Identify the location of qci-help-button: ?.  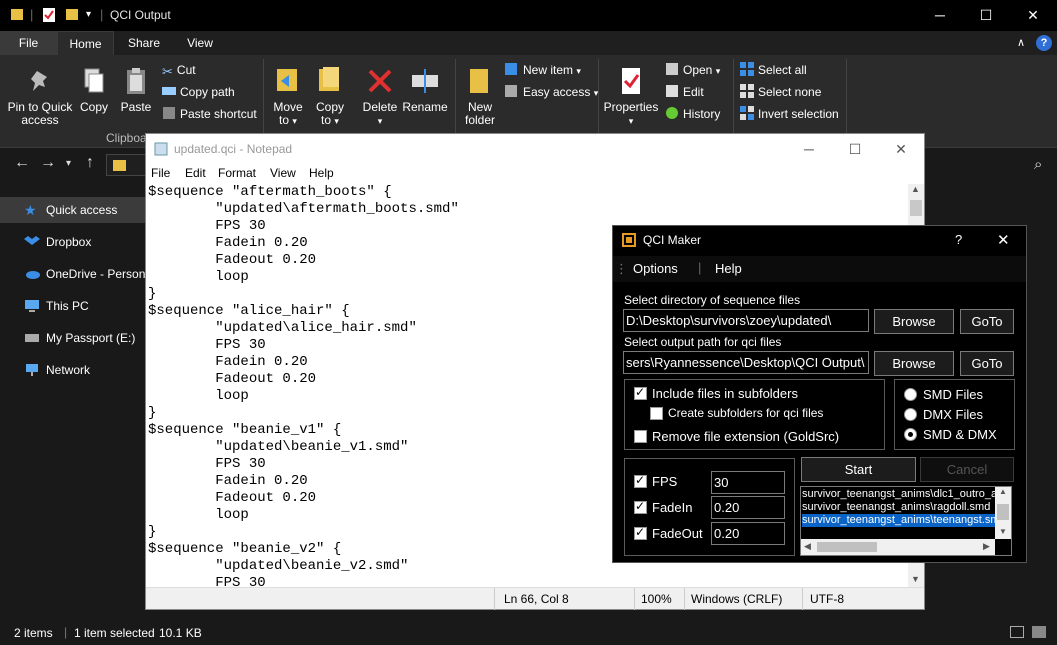
(958, 239).